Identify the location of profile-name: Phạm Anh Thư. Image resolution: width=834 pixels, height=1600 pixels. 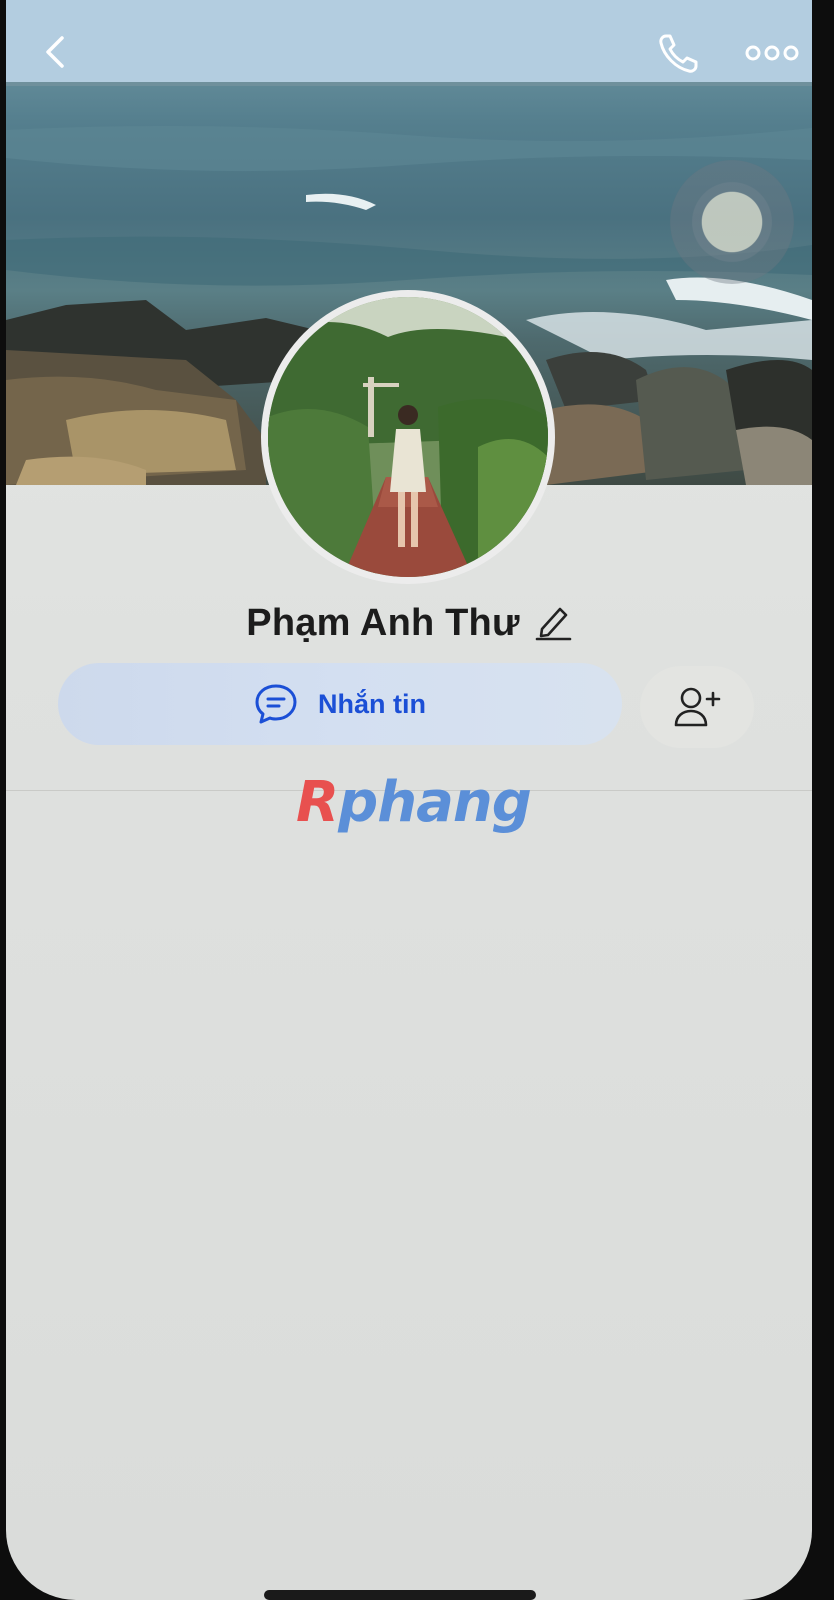
(383, 622).